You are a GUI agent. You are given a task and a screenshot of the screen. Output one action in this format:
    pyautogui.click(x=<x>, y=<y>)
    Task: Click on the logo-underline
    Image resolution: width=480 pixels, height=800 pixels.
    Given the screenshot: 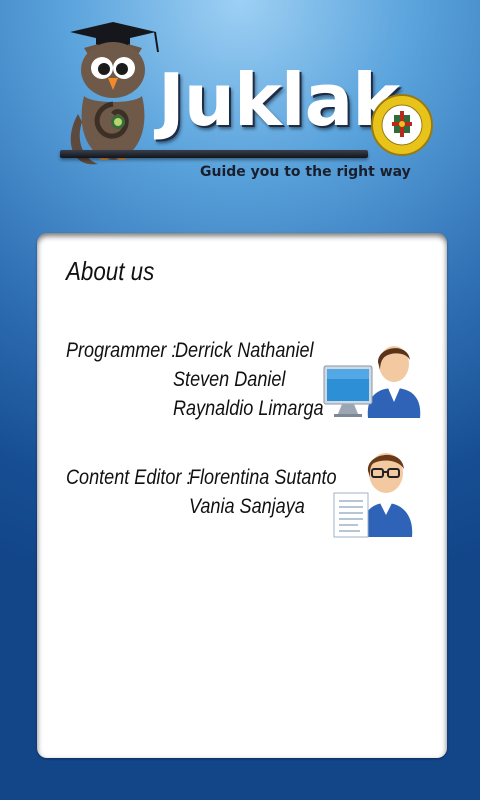 What is the action you would take?
    pyautogui.click(x=214, y=154)
    